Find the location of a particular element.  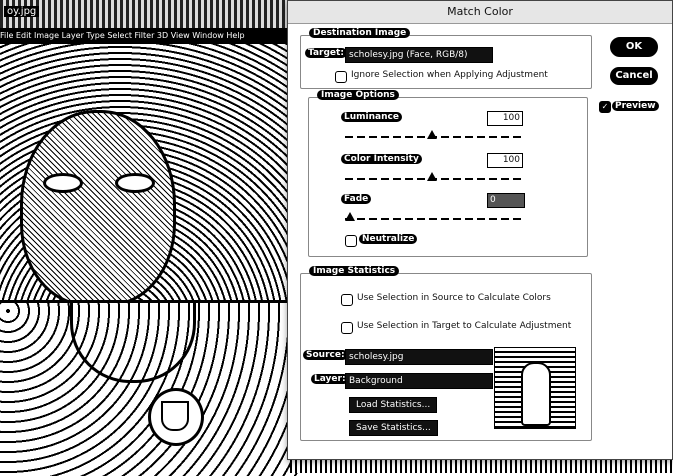

target-label: Target: is located at coordinates (326, 53).